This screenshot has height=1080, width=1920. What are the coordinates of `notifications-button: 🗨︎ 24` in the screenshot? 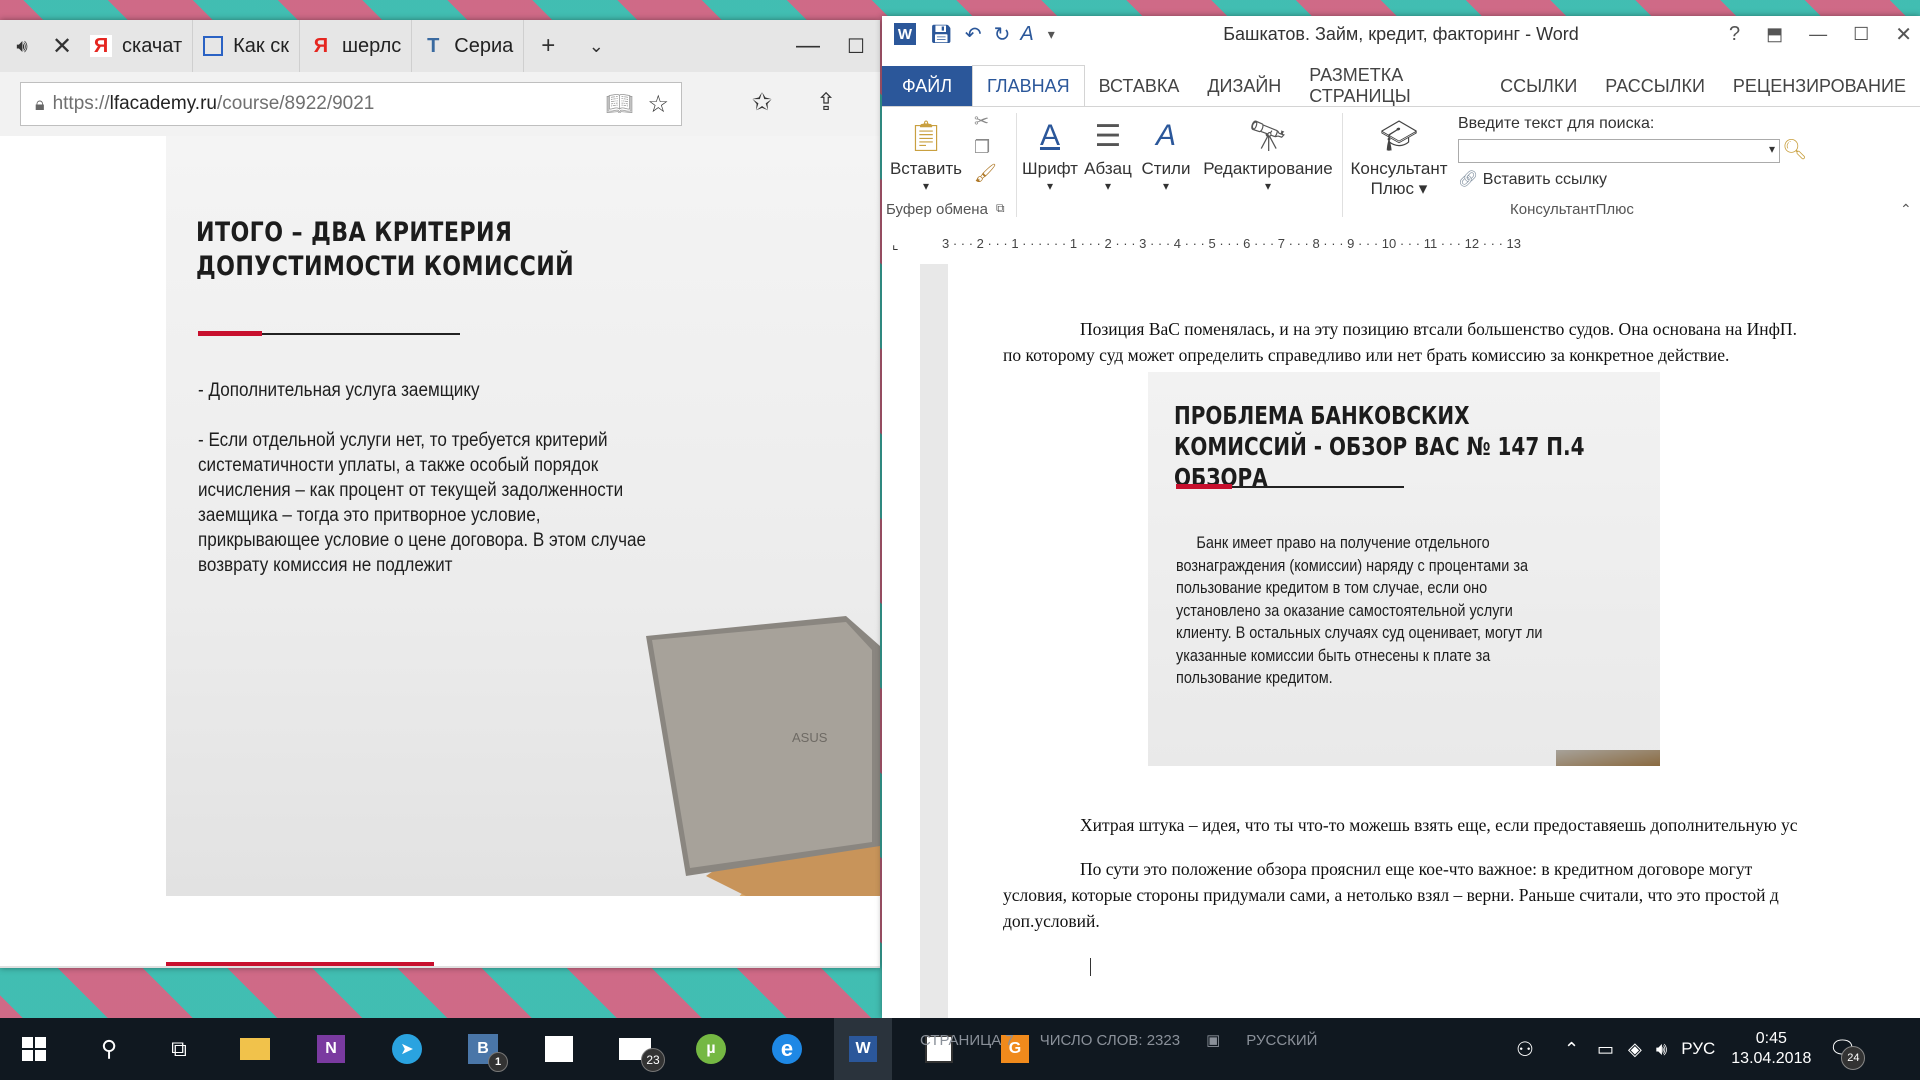 It's located at (1845, 1051).